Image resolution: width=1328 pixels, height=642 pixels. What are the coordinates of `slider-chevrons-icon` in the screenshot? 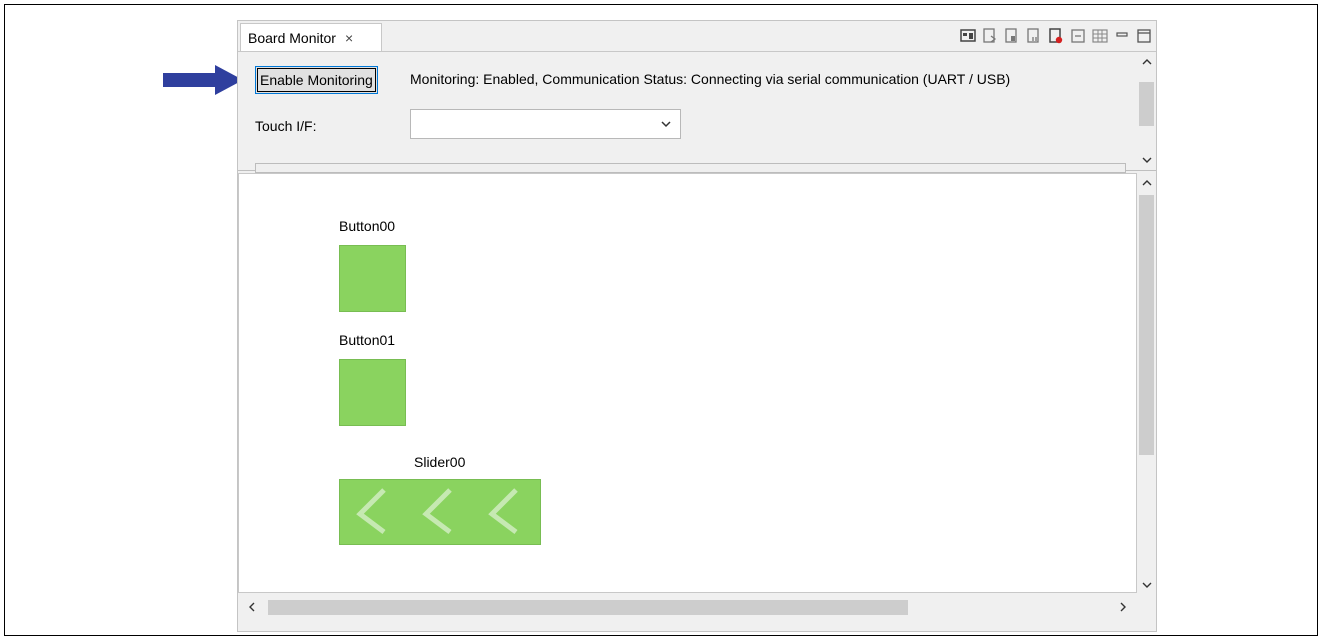 It's located at (437, 511).